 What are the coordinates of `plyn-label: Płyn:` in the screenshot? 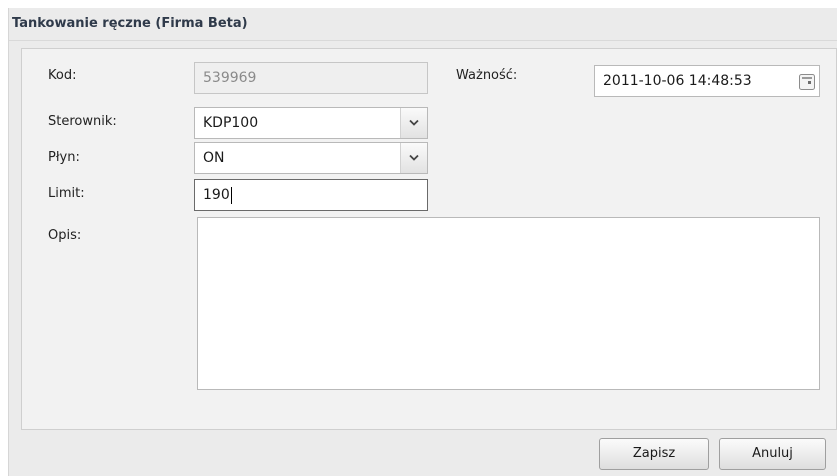 It's located at (64, 157).